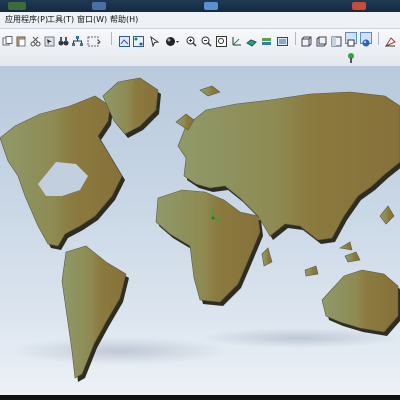 This screenshot has height=400, width=400. Describe the element at coordinates (251, 39) in the screenshot. I see `surface-icon` at that location.